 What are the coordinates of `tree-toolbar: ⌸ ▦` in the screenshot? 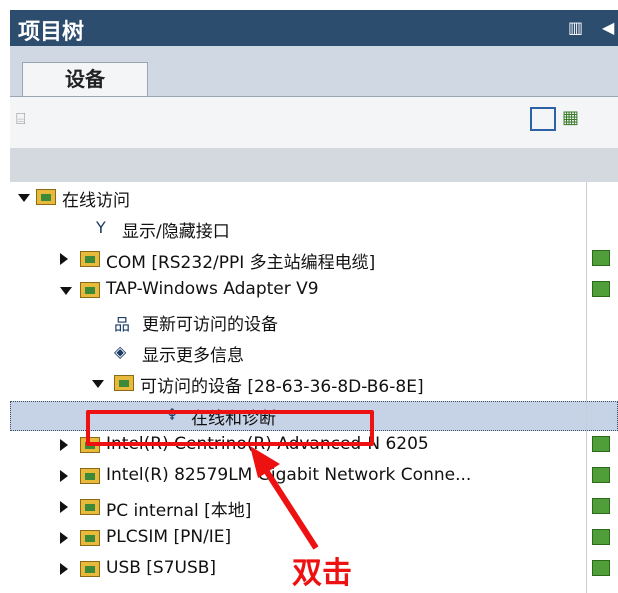 It's located at (314, 122).